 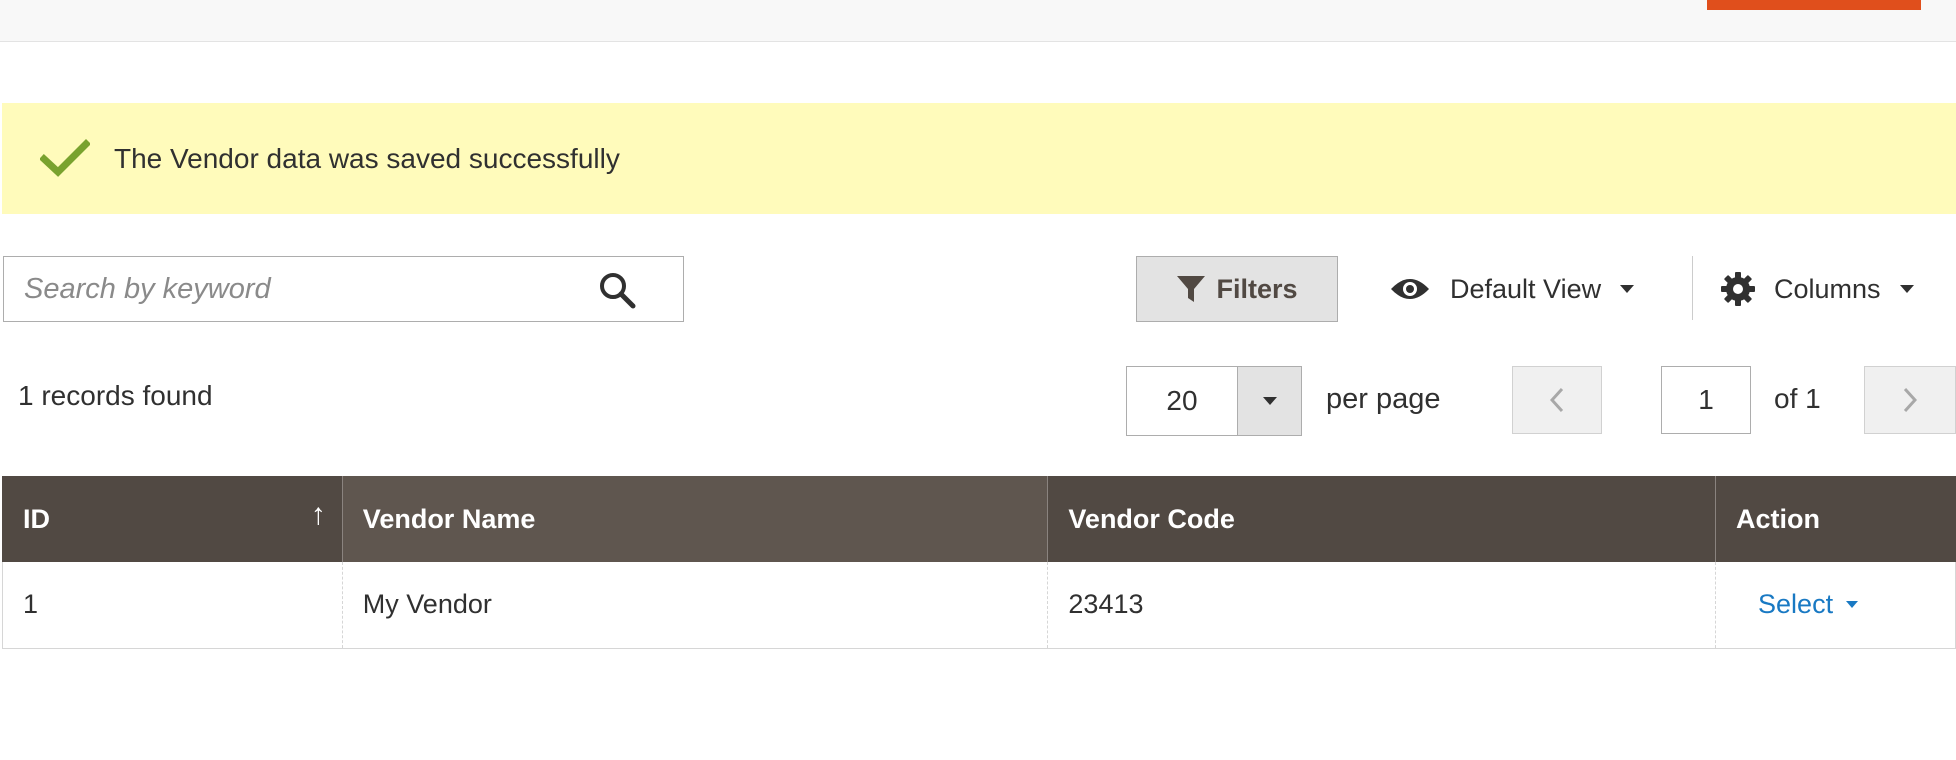 What do you see at coordinates (694, 519) in the screenshot?
I see `column-header-vendor-name: Vendor Name` at bounding box center [694, 519].